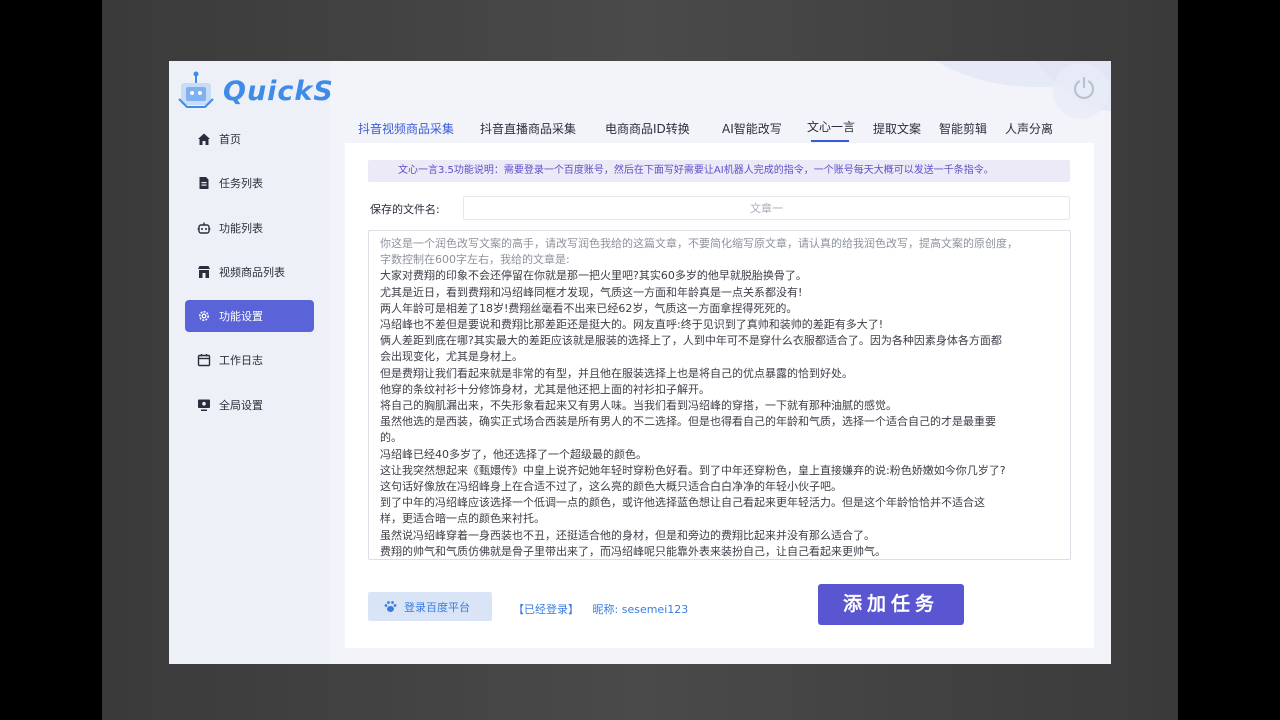 The width and height of the screenshot is (1280, 720). What do you see at coordinates (591, 292) in the screenshot?
I see `prompt-line: 尤其是近日，看到费翔和冯绍峰同框才发现，气质这一方面和年龄真是一点关系都没有!` at bounding box center [591, 292].